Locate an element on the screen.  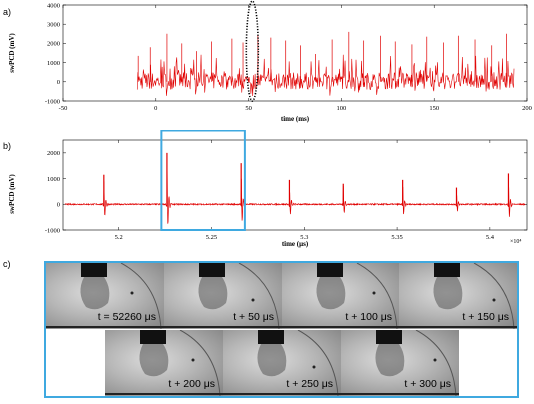
chart-b-ylabel: swPCD (mV) is located at coordinates (12, 194).